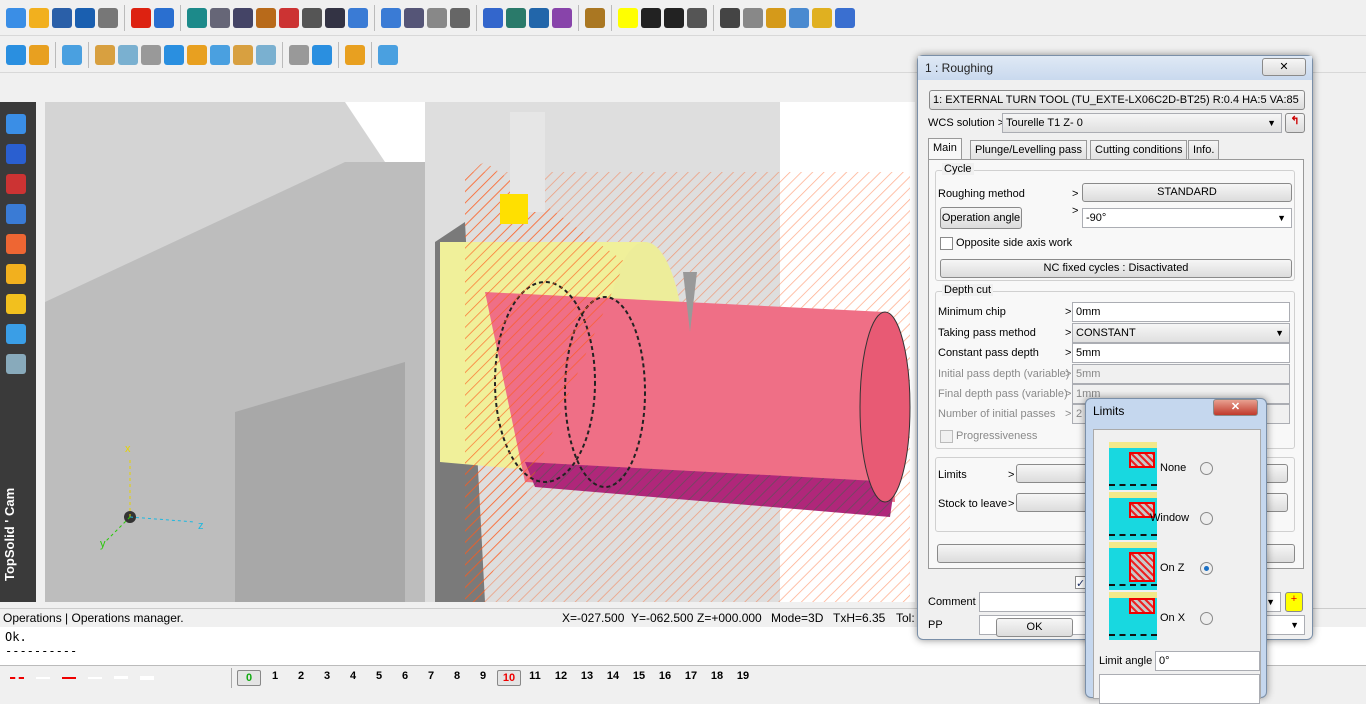 The image size is (1366, 704). What do you see at coordinates (197, 54) in the screenshot?
I see `tool5-icon` at bounding box center [197, 54].